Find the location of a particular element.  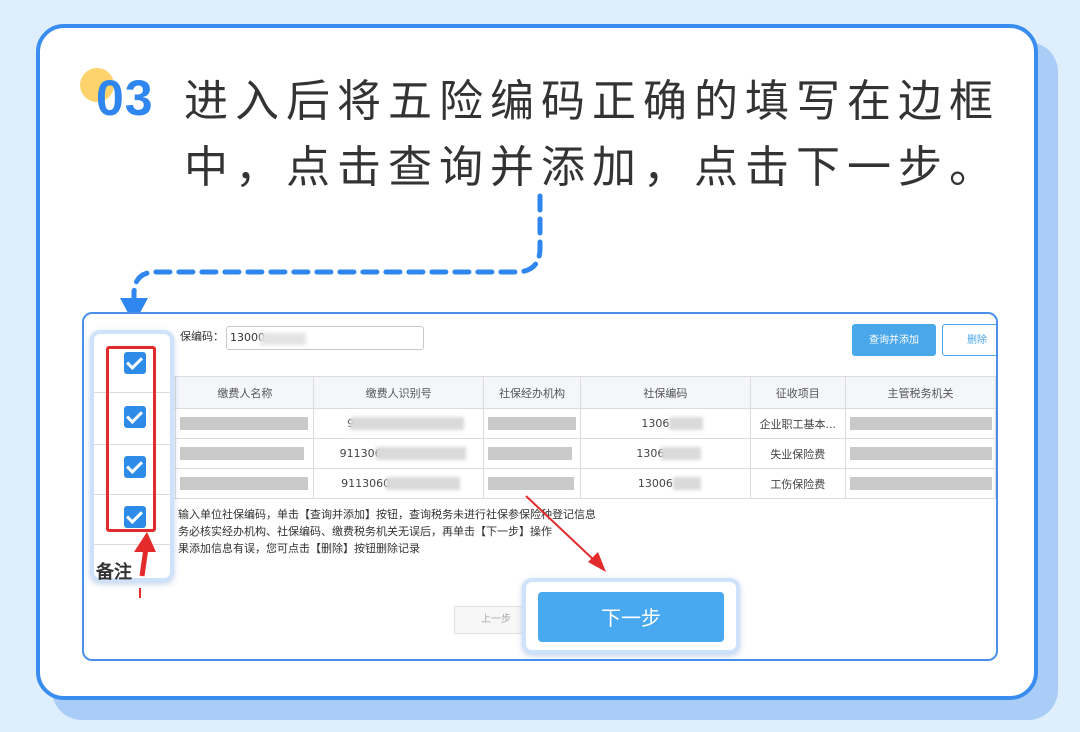

up-arrow-icon is located at coordinates (145, 565).